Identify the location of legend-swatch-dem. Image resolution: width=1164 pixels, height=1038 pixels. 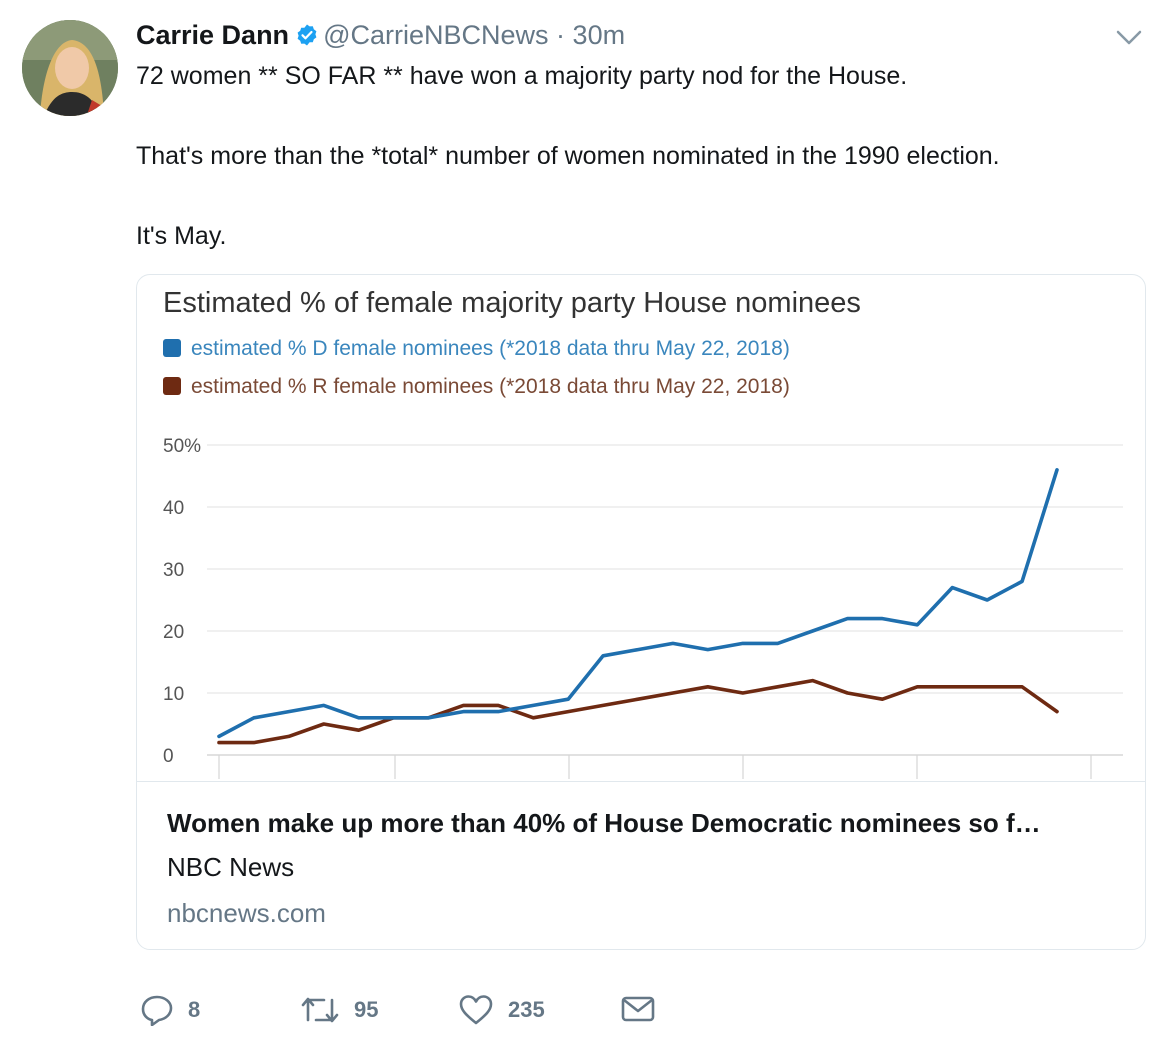
(172, 348).